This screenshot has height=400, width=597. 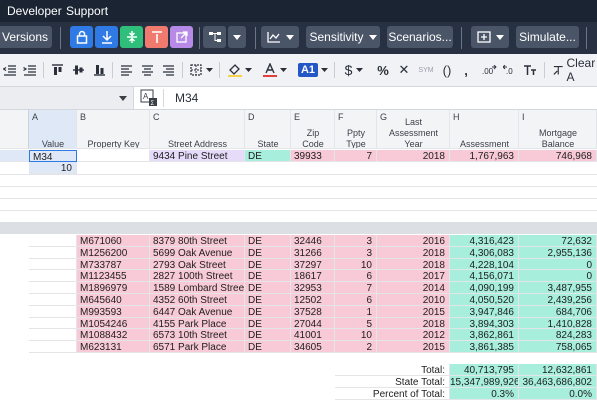 What do you see at coordinates (356, 156) in the screenshot?
I see `type-cell: 7` at bounding box center [356, 156].